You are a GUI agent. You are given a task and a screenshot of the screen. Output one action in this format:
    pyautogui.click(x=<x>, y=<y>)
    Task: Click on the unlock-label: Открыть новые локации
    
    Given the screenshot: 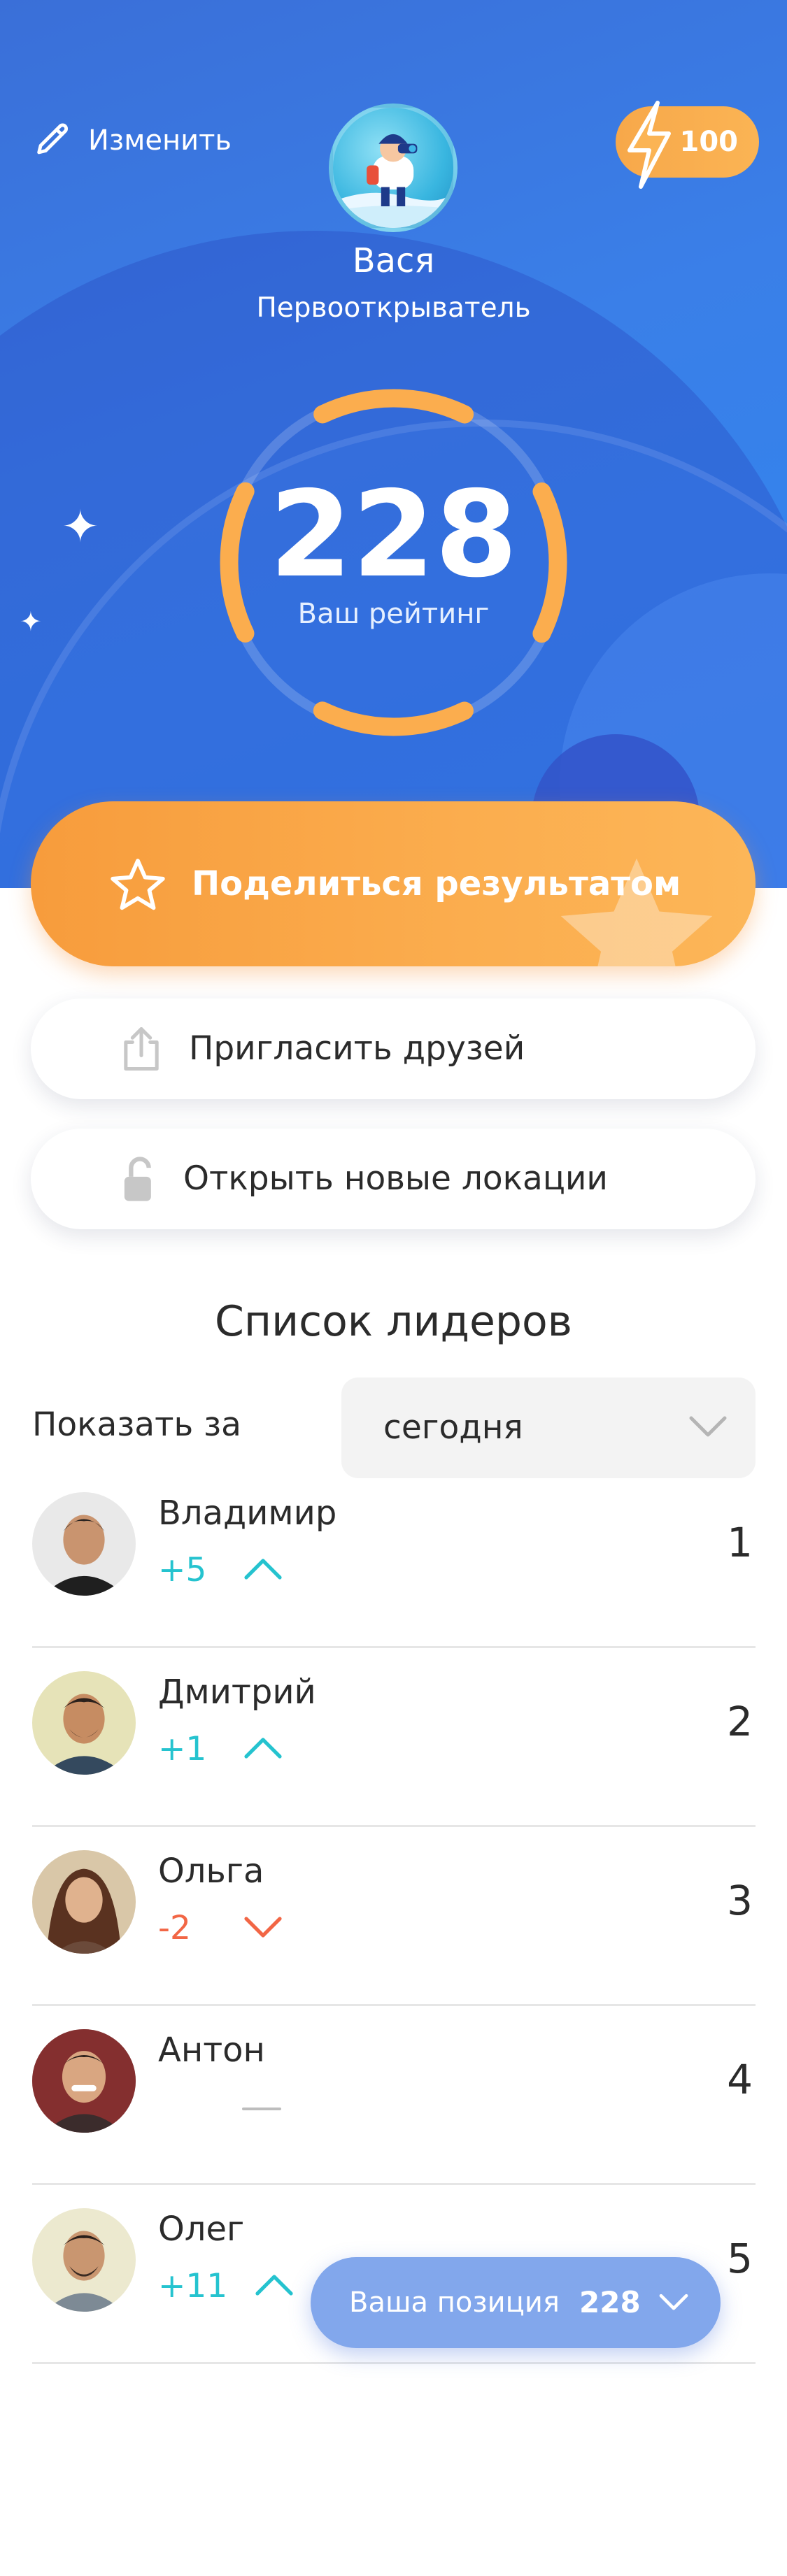 What is the action you would take?
    pyautogui.click(x=395, y=1178)
    